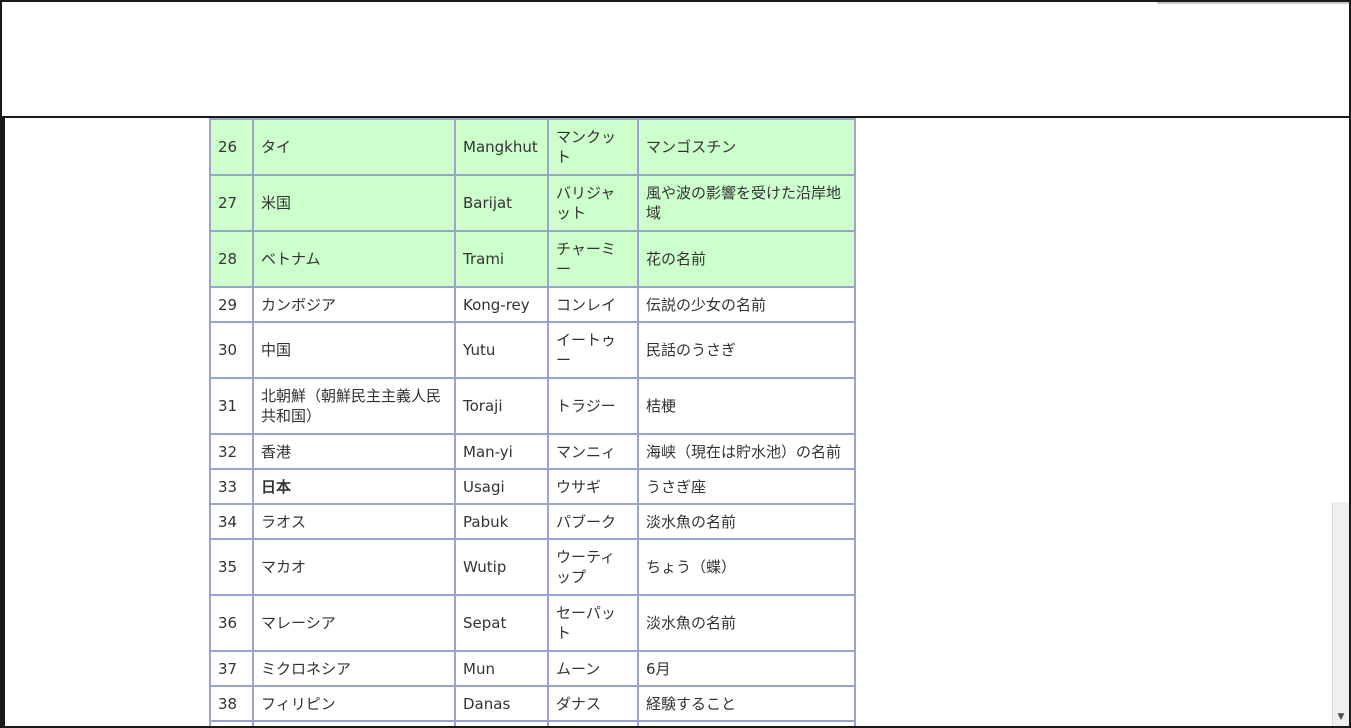 Image resolution: width=1351 pixels, height=728 pixels. I want to click on row-number: 39, so click(231, 723).